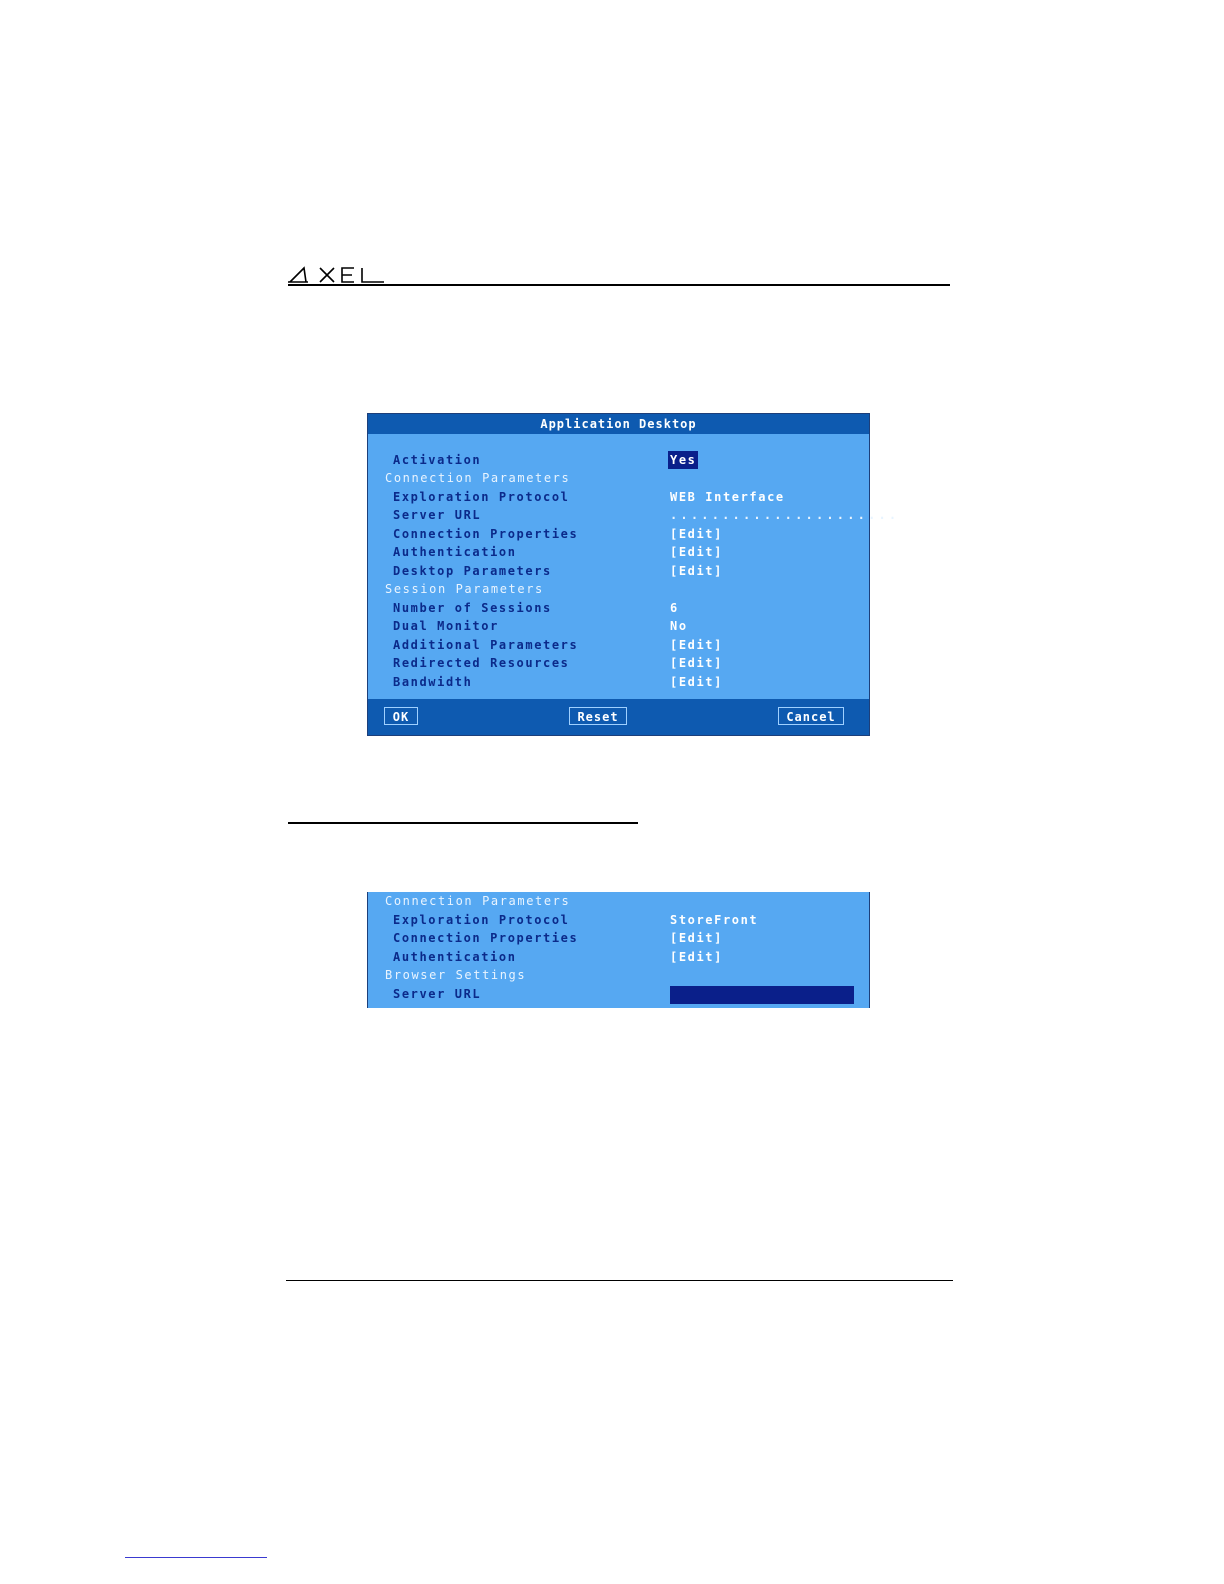 This screenshot has height=1584, width=1224. What do you see at coordinates (618, 920) in the screenshot?
I see `row-exploration-protocol: Exploration Protocol StoreFront` at bounding box center [618, 920].